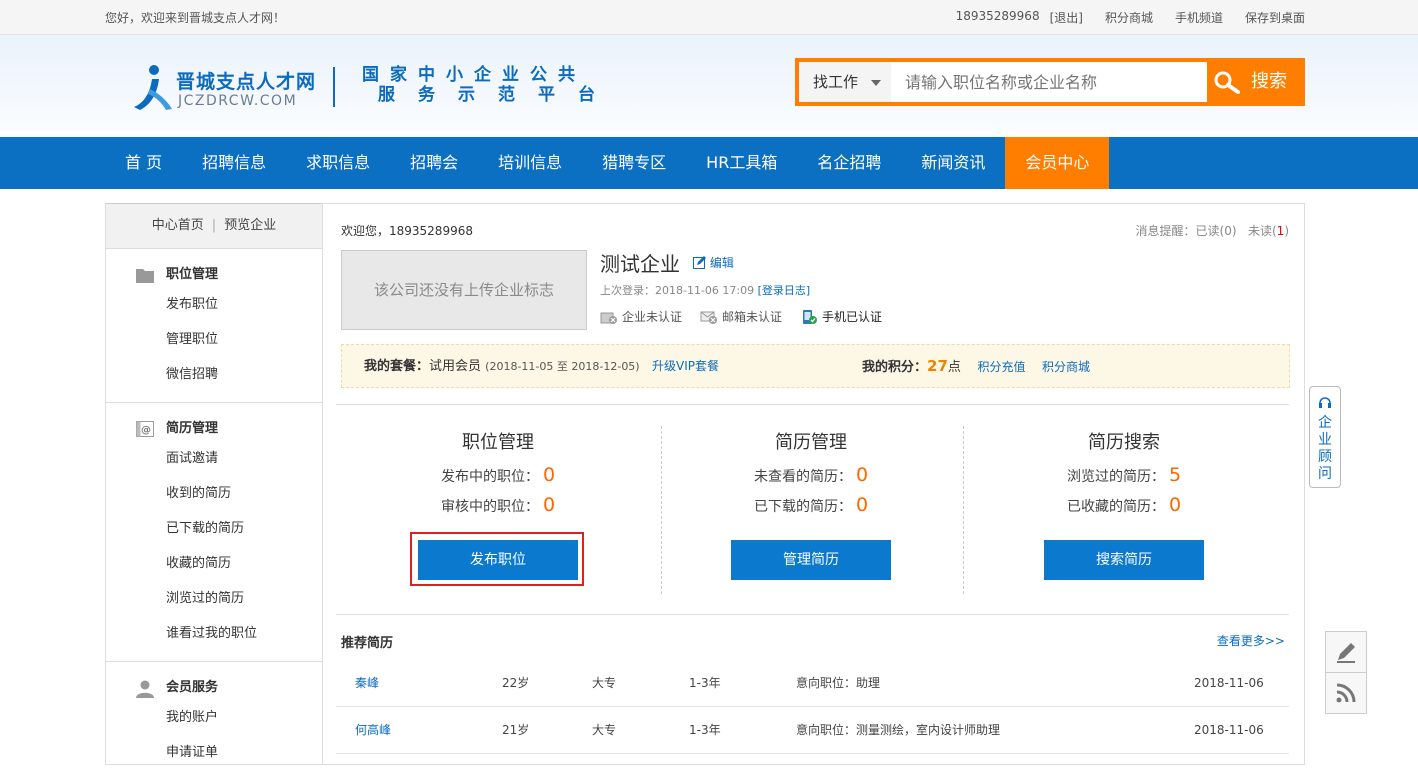 Image resolution: width=1418 pixels, height=780 pixels. What do you see at coordinates (876, 83) in the screenshot?
I see `chevron-down-icon` at bounding box center [876, 83].